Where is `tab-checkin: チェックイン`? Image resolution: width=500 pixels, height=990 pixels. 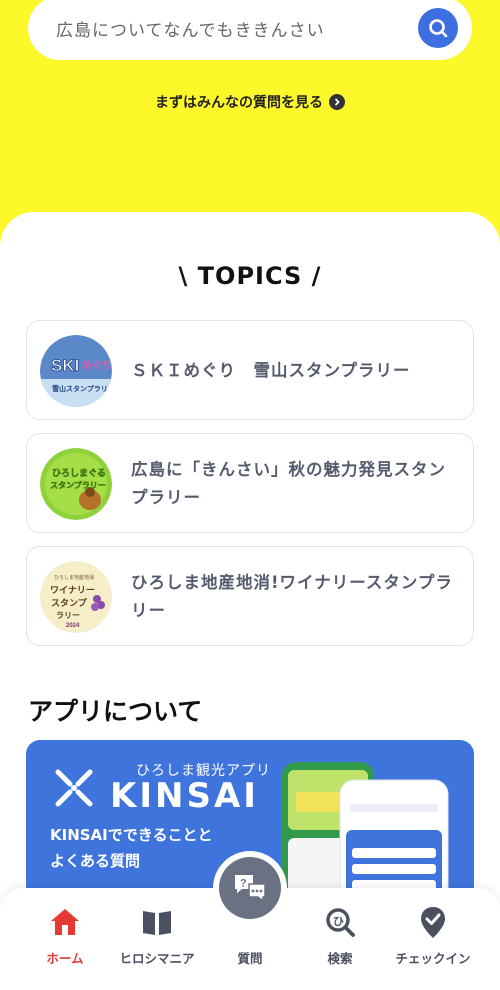 tab-checkin: チェックイン is located at coordinates (433, 936).